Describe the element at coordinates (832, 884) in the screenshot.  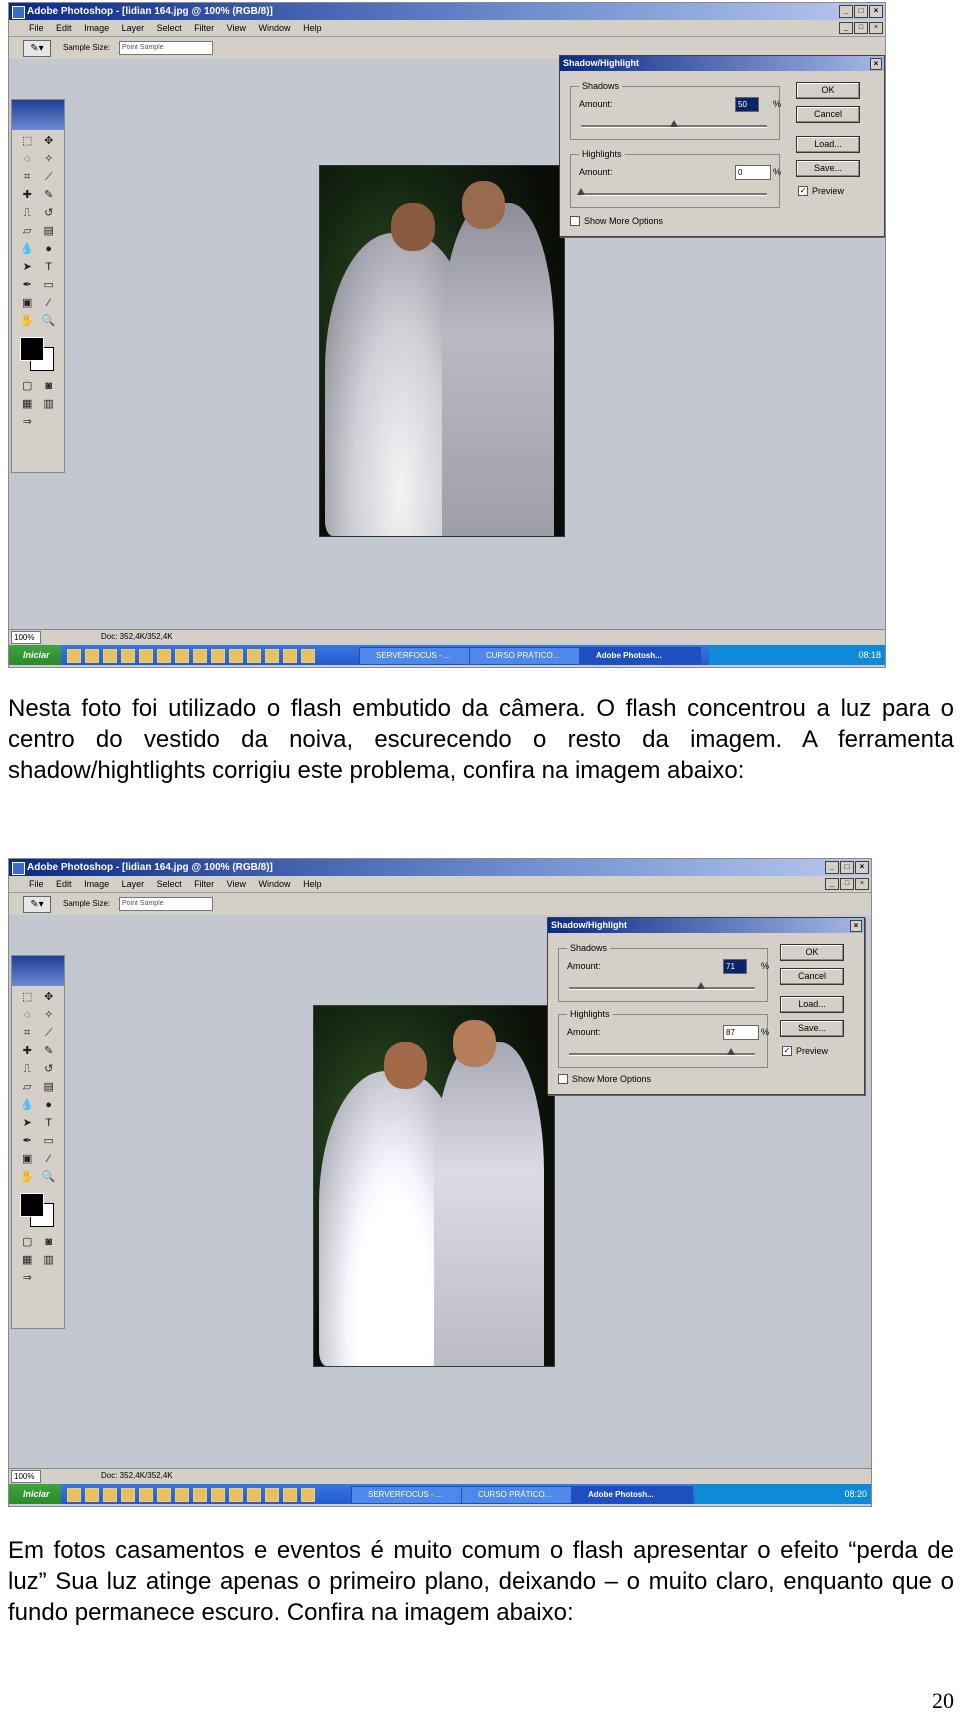
I see `doc-minimize-button: _` at that location.